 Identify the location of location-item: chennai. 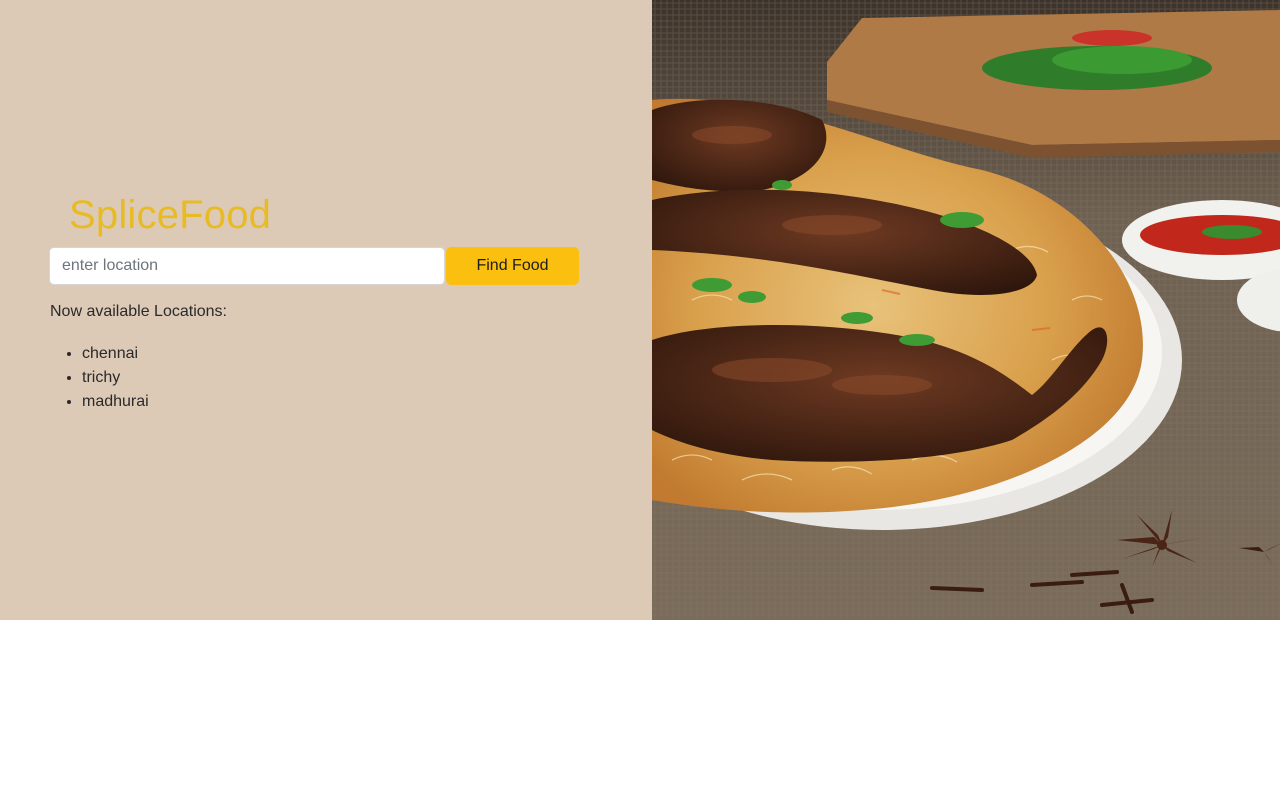
(115, 354).